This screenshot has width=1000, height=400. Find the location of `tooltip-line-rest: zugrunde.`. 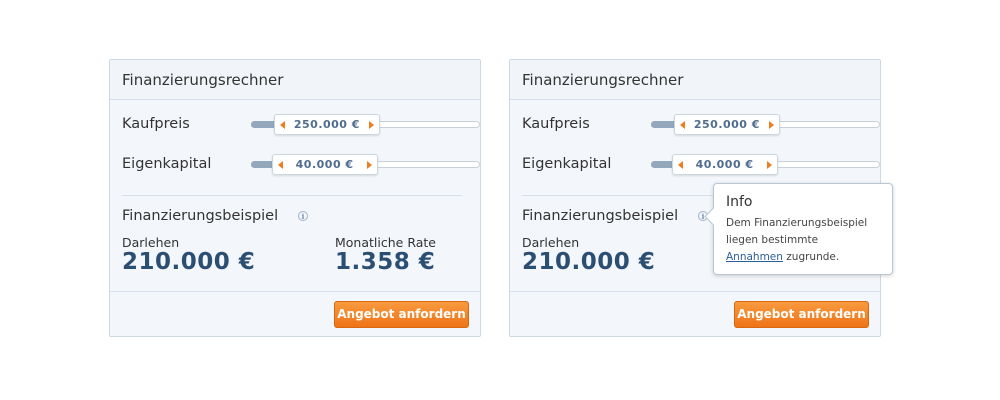

tooltip-line-rest: zugrunde. is located at coordinates (811, 257).